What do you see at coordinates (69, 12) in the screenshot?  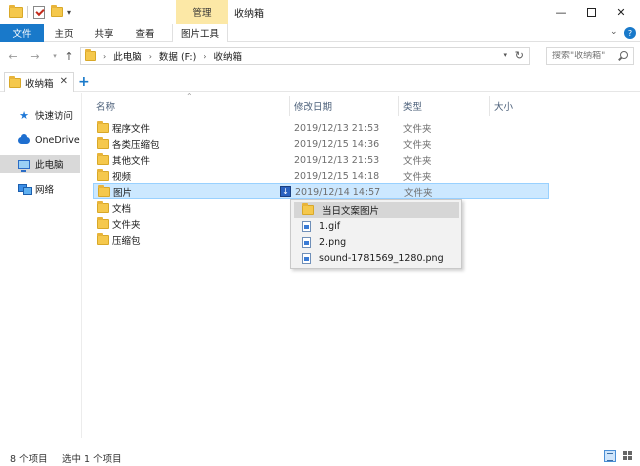 I see `customize-toolbar-dropdown-icon: ▾` at bounding box center [69, 12].